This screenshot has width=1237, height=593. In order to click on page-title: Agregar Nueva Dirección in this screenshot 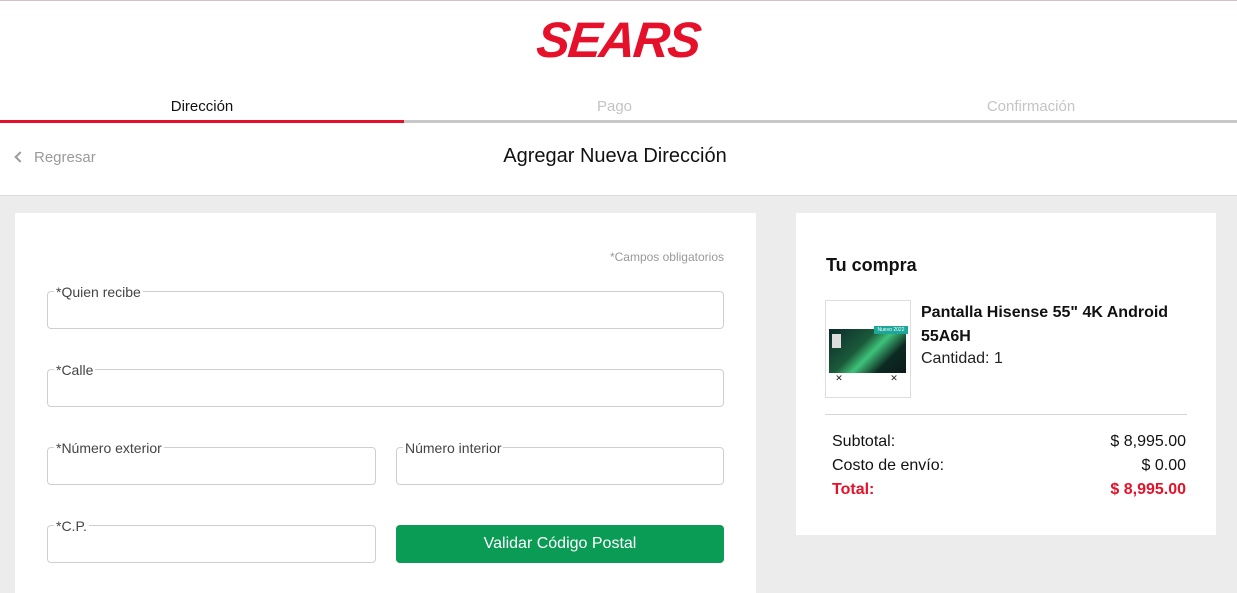, I will do `click(615, 156)`.